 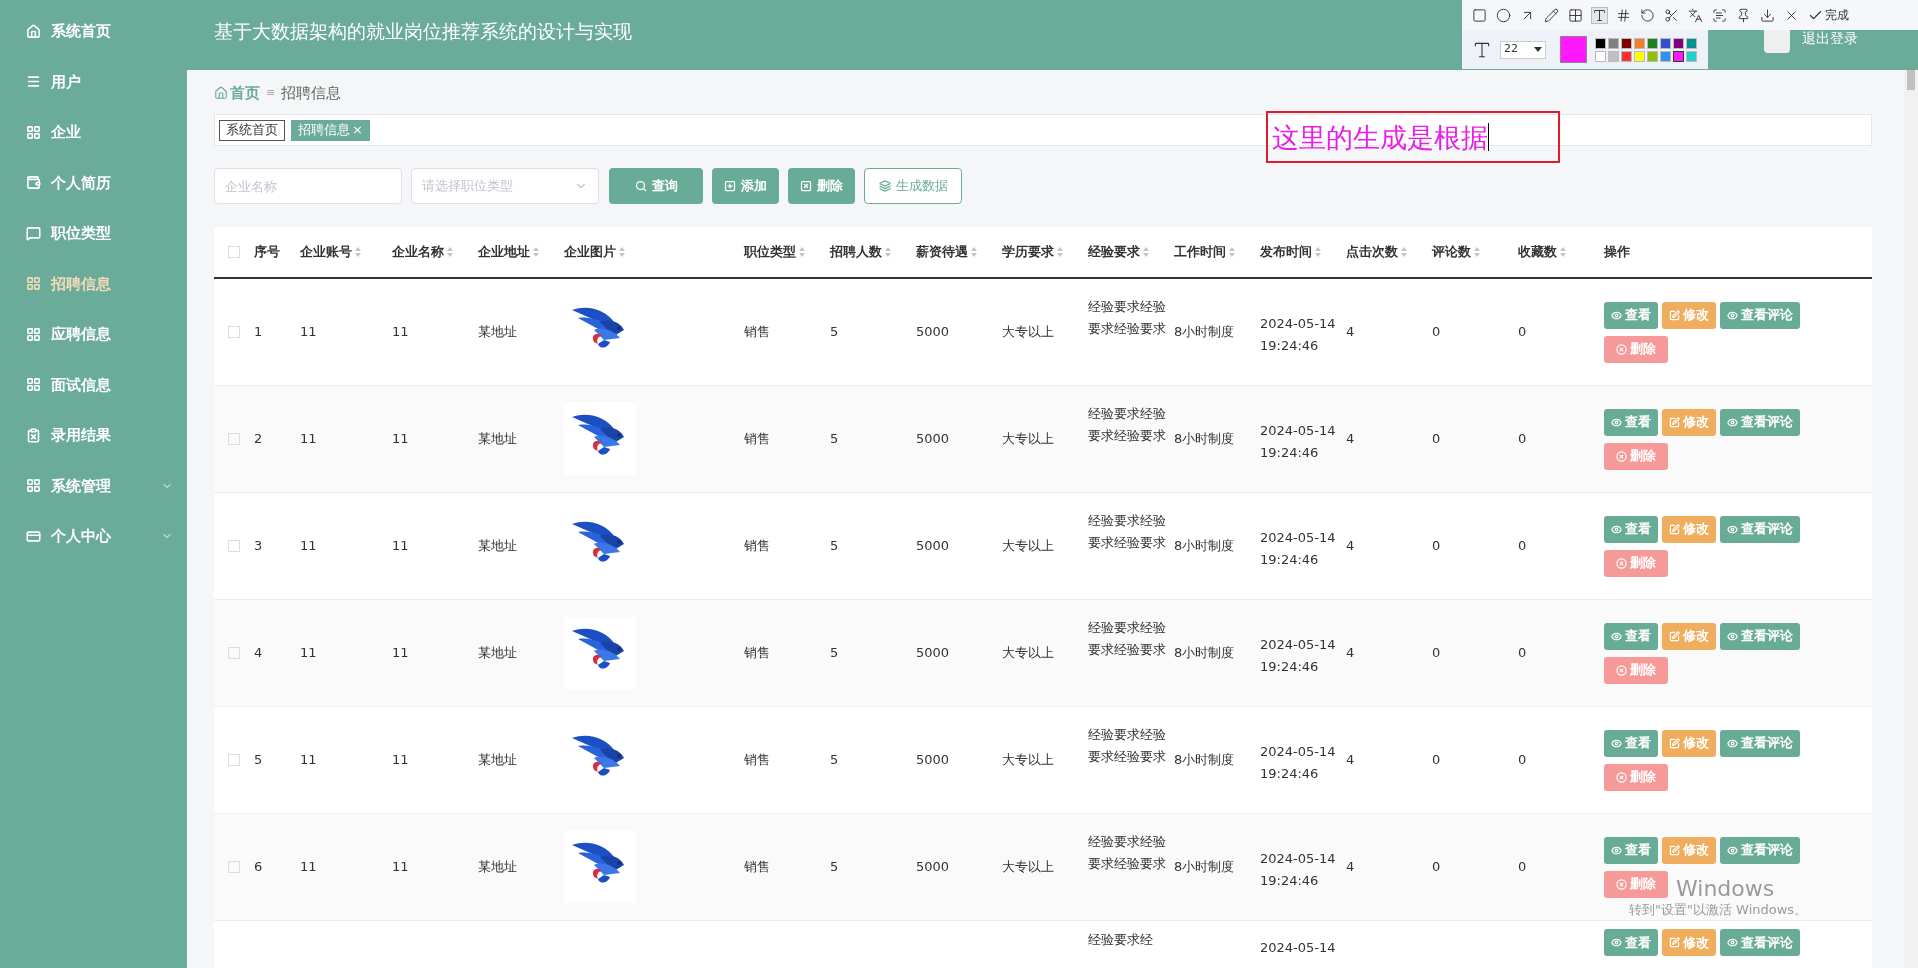 I want to click on column-header: 职位类型, so click(x=770, y=252).